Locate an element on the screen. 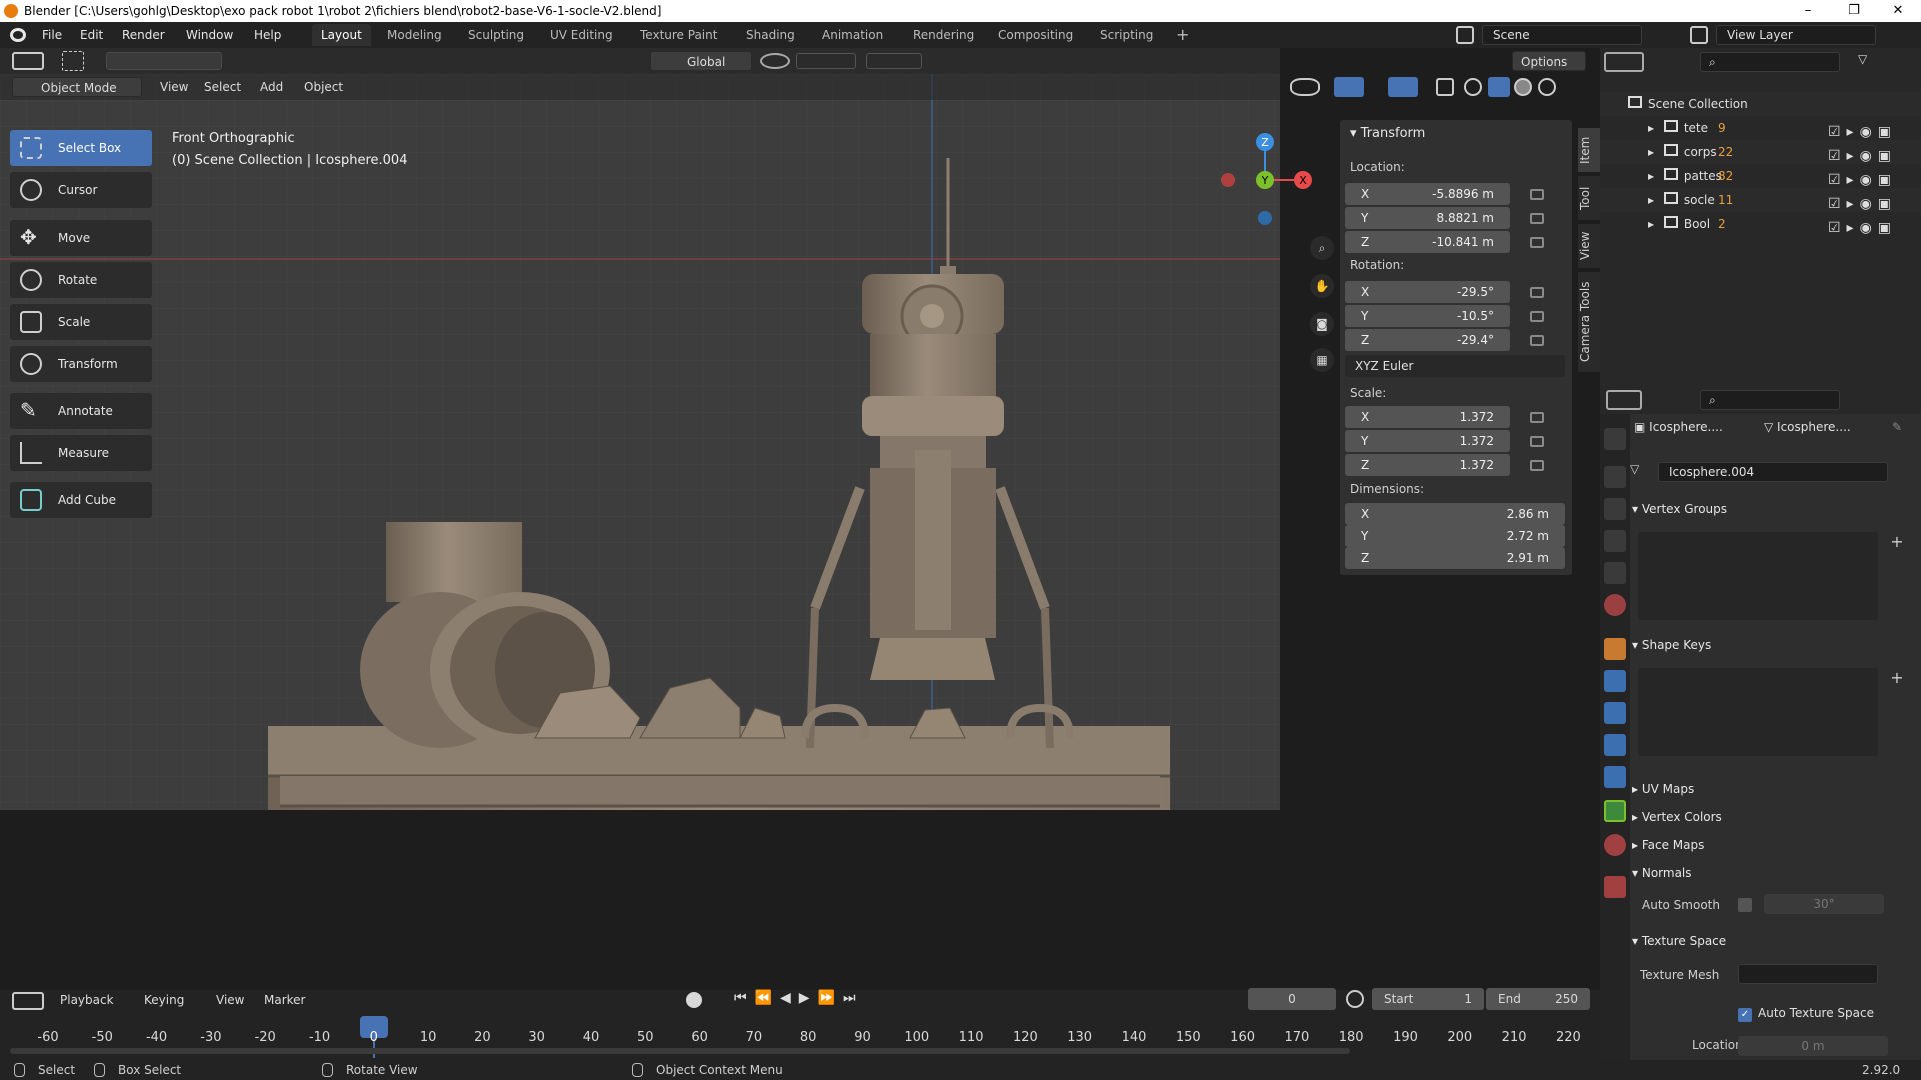 This screenshot has width=1921, height=1080. menu-file: File is located at coordinates (52, 35).